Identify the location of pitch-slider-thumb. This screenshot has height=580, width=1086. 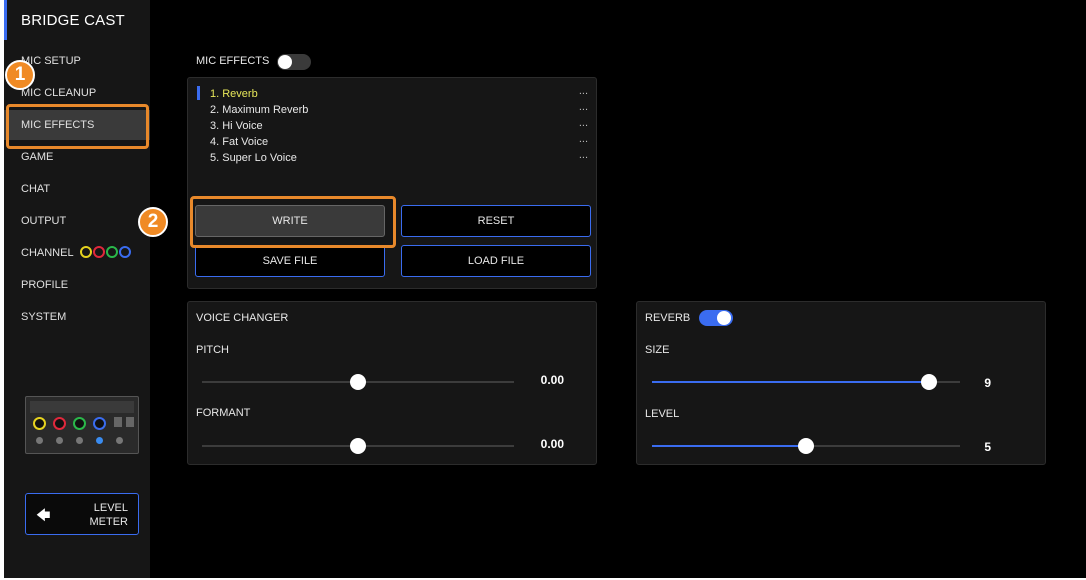
(358, 382).